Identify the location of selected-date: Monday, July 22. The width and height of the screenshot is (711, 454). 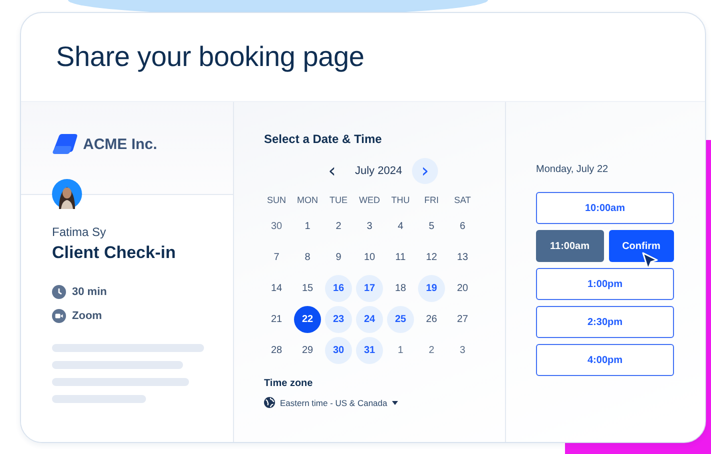
(573, 169).